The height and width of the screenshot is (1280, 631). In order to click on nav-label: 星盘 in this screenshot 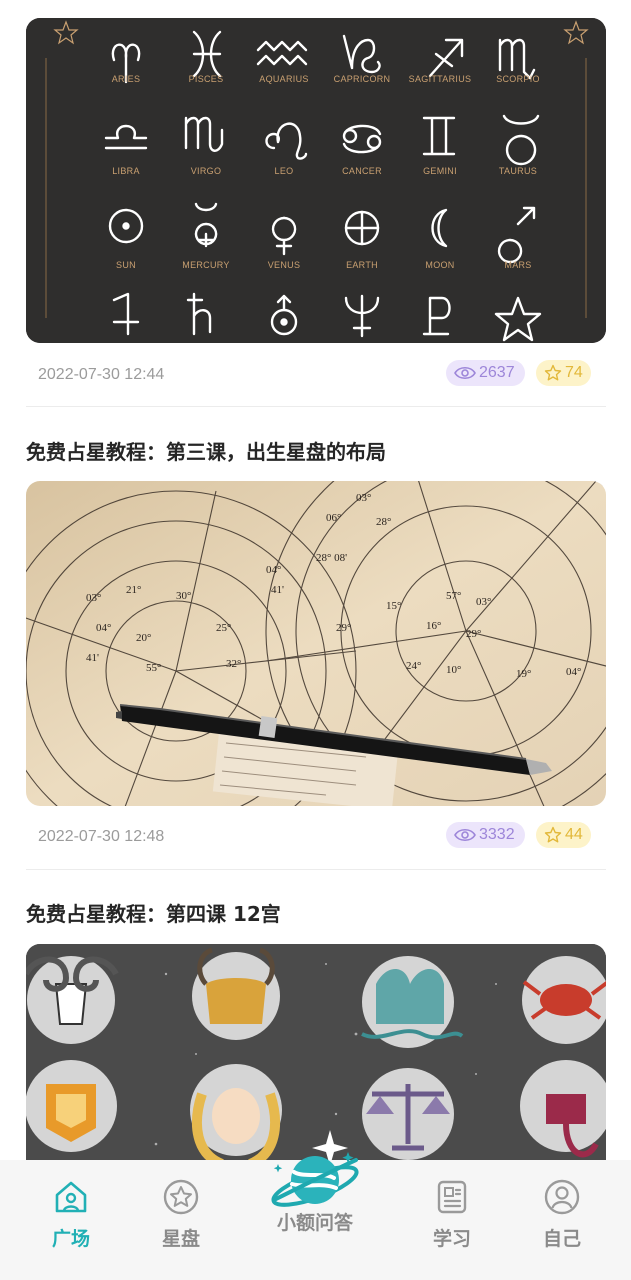, I will do `click(180, 1239)`.